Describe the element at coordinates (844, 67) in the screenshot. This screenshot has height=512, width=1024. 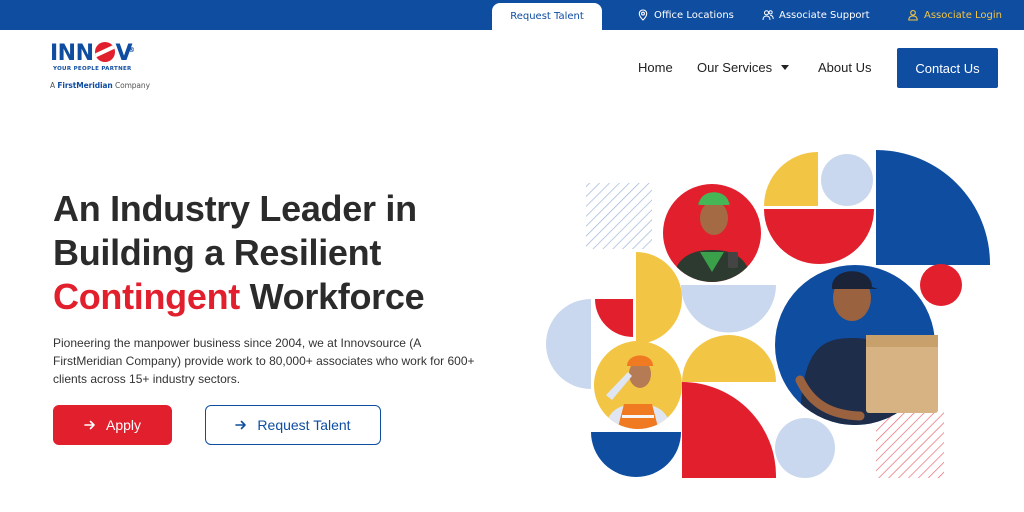
I see `nav-about-us: About Us` at that location.